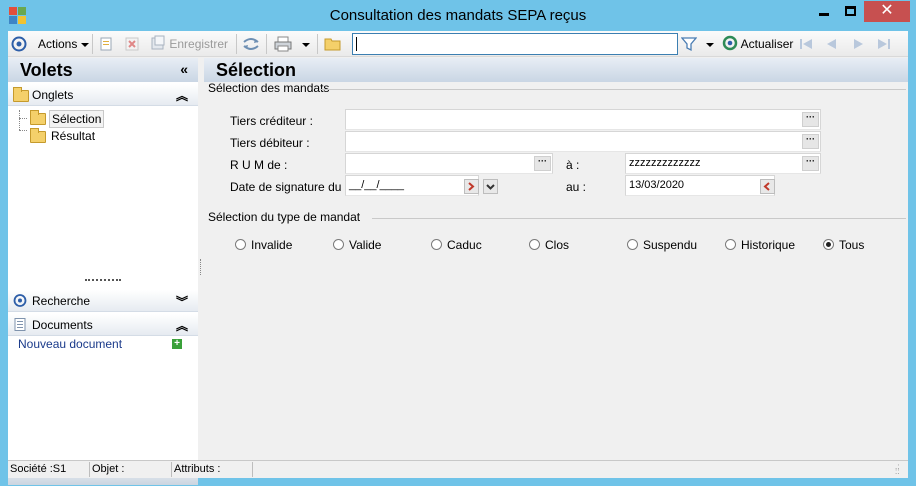  What do you see at coordinates (271, 121) in the screenshot?
I see `tiers-crediteur-label: Tiers créditeur :` at bounding box center [271, 121].